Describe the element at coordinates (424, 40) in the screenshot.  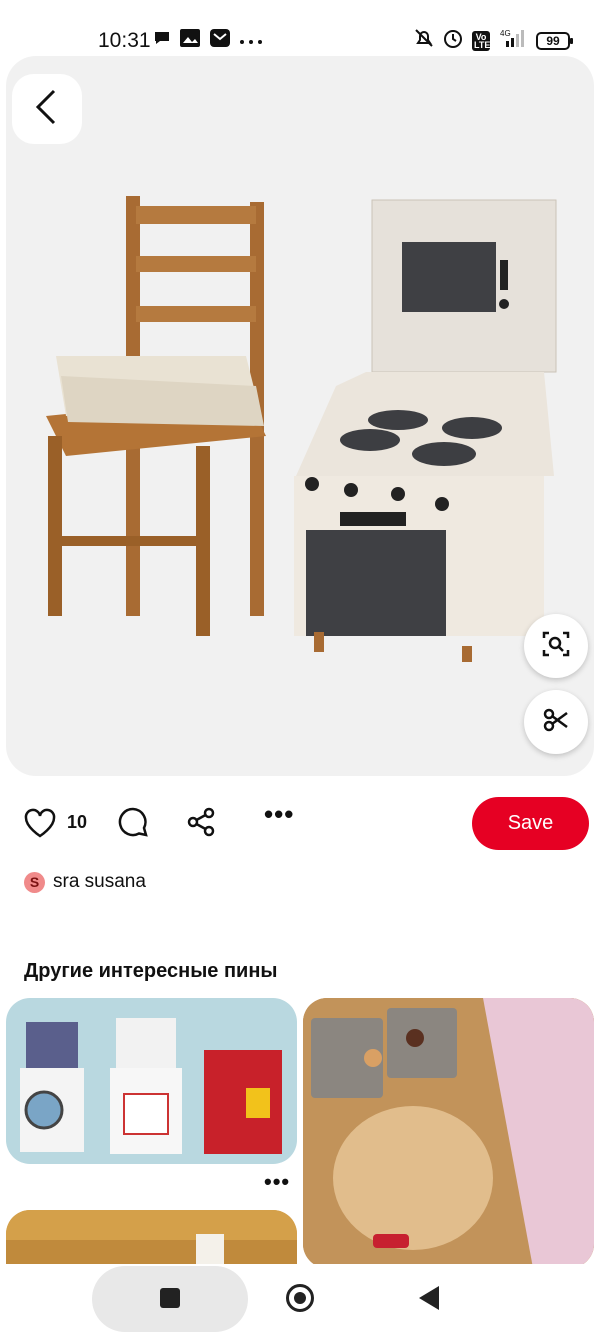
I see `mute-bell-icon` at that location.